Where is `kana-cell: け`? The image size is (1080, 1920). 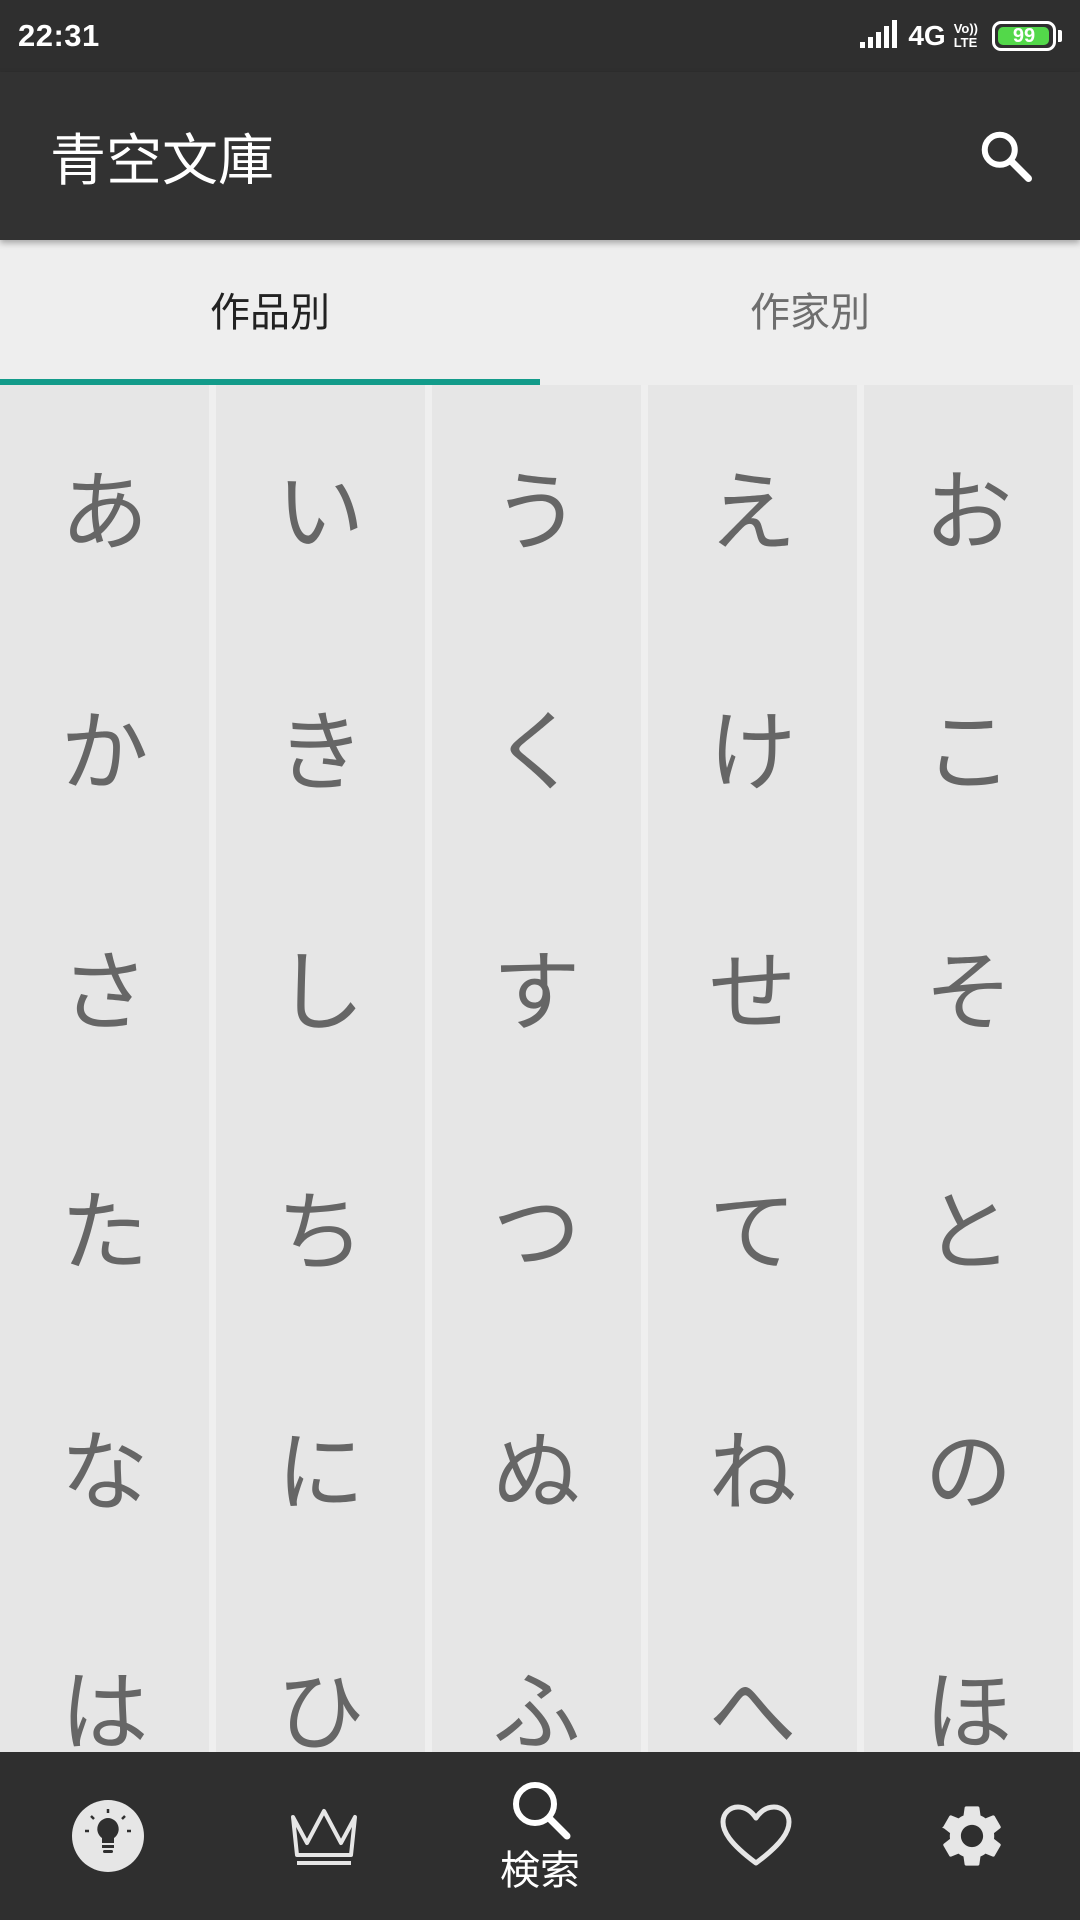 kana-cell: け is located at coordinates (752, 745).